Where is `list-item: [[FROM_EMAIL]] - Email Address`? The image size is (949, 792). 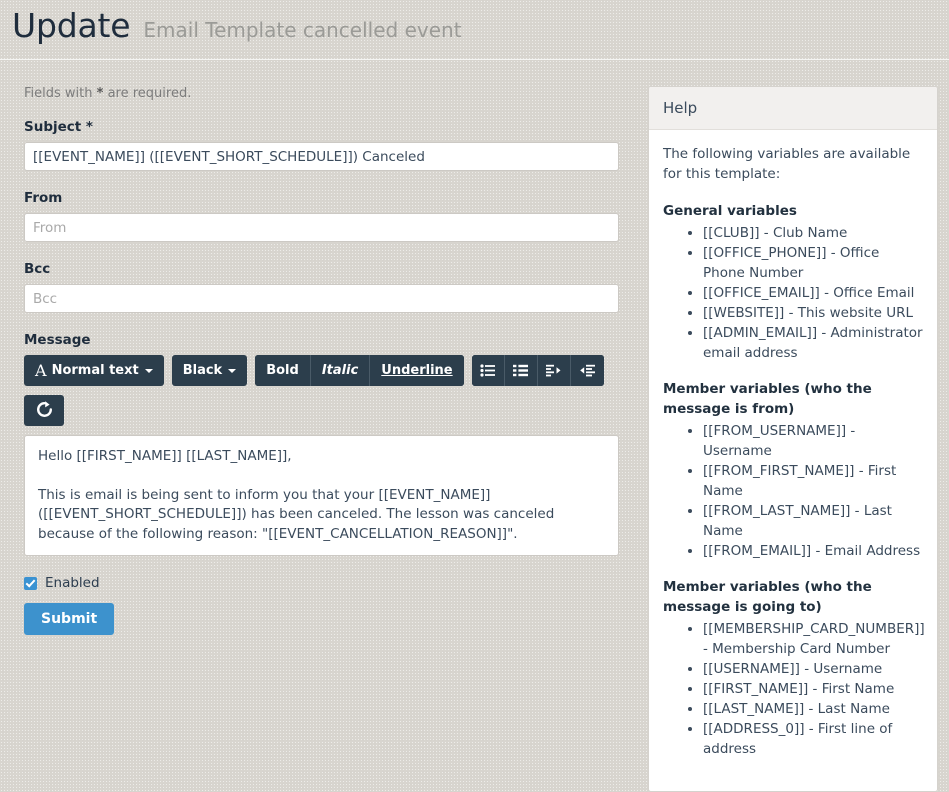
list-item: [[FROM_EMAIL]] - Email Address is located at coordinates (813, 551).